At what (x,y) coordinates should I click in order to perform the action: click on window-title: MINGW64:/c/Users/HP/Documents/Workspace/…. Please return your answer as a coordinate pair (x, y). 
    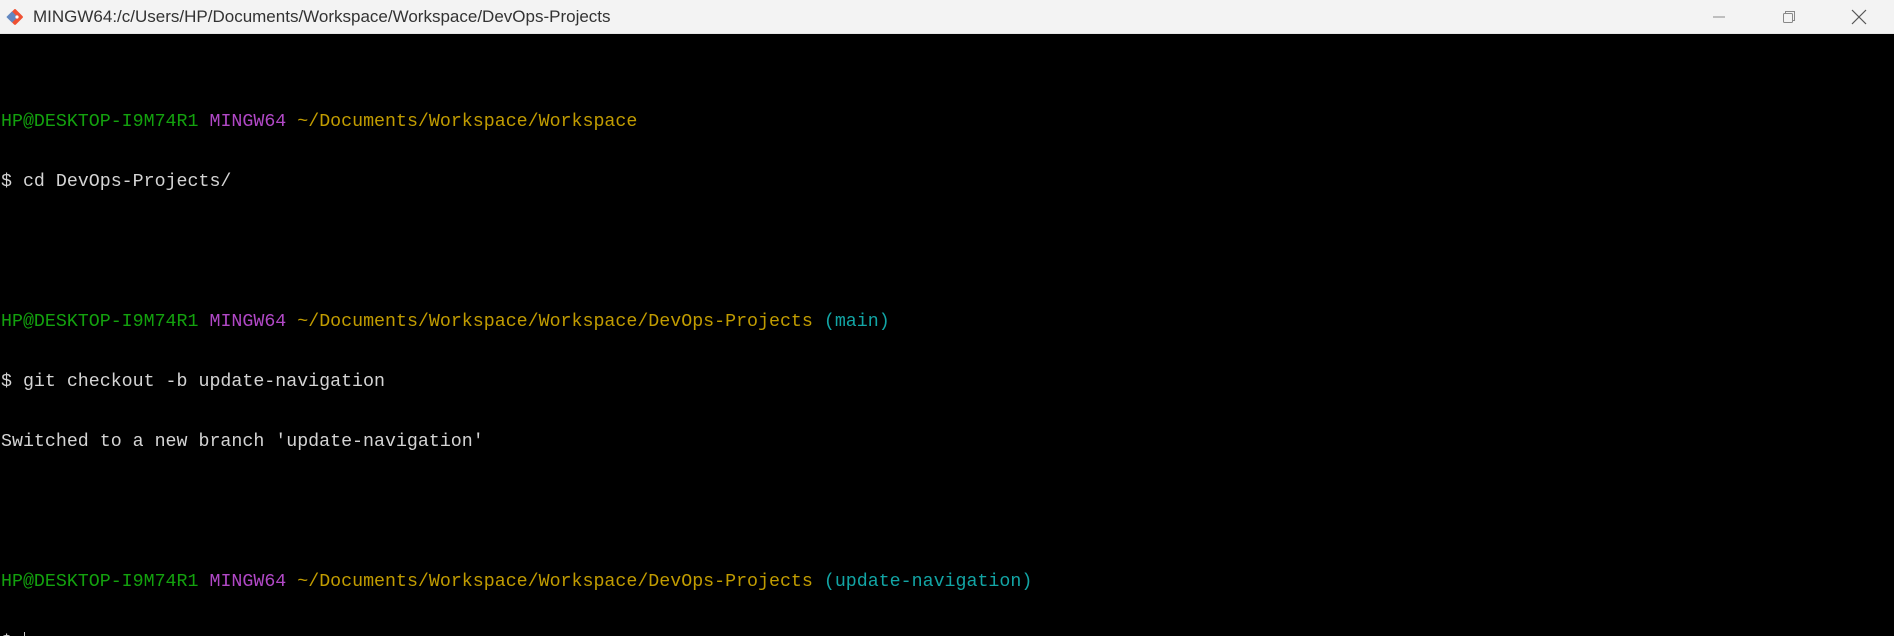
    Looking at the image, I should click on (322, 16).